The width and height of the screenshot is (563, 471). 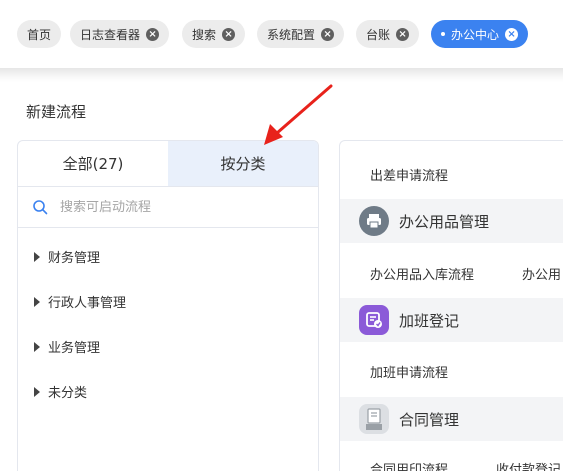 I want to click on tab-label: 搜索, so click(x=204, y=34).